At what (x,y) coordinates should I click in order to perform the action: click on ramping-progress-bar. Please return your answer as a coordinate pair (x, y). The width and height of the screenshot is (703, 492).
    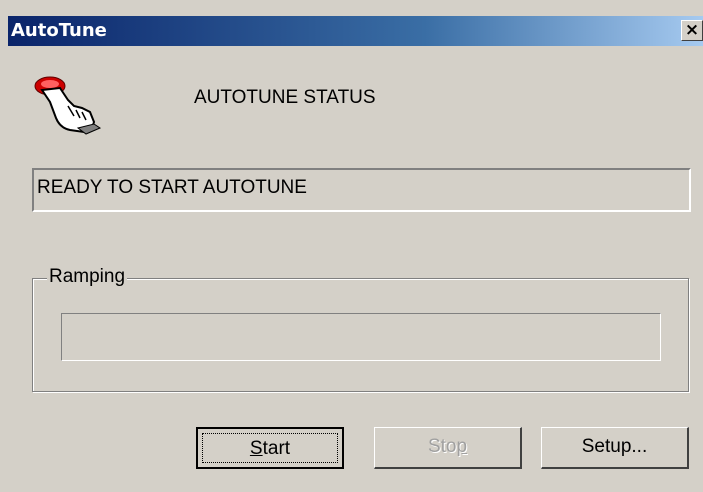
    Looking at the image, I should click on (361, 337).